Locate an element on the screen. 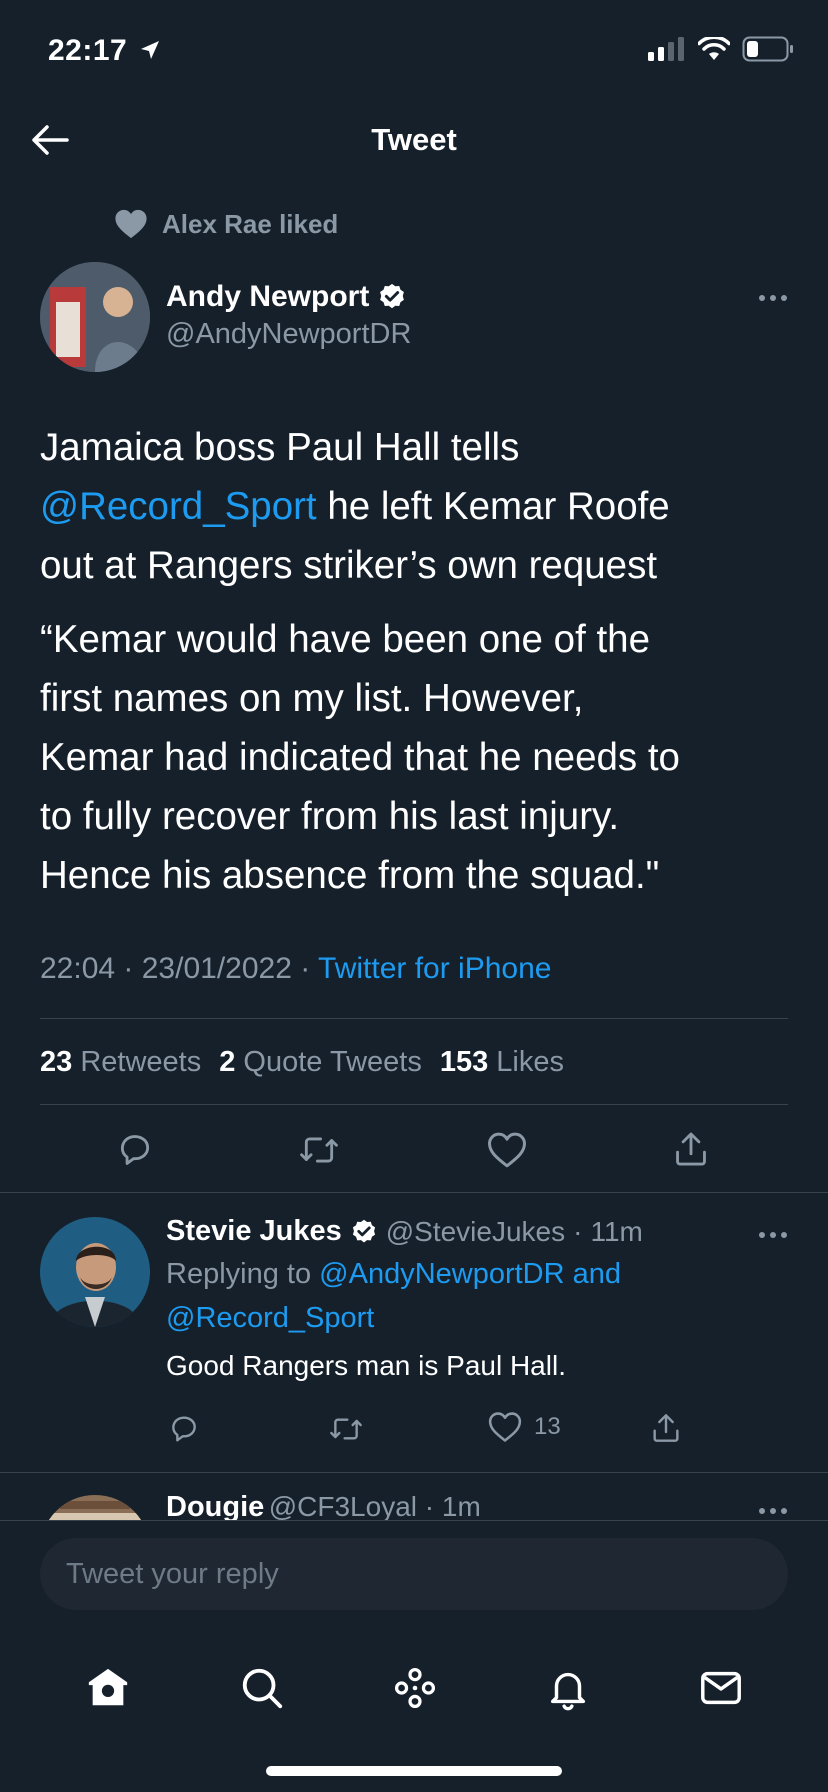 The image size is (828, 1792). reply-tweet: Dougie @CF3Loyal · 1m is located at coordinates (414, 1497).